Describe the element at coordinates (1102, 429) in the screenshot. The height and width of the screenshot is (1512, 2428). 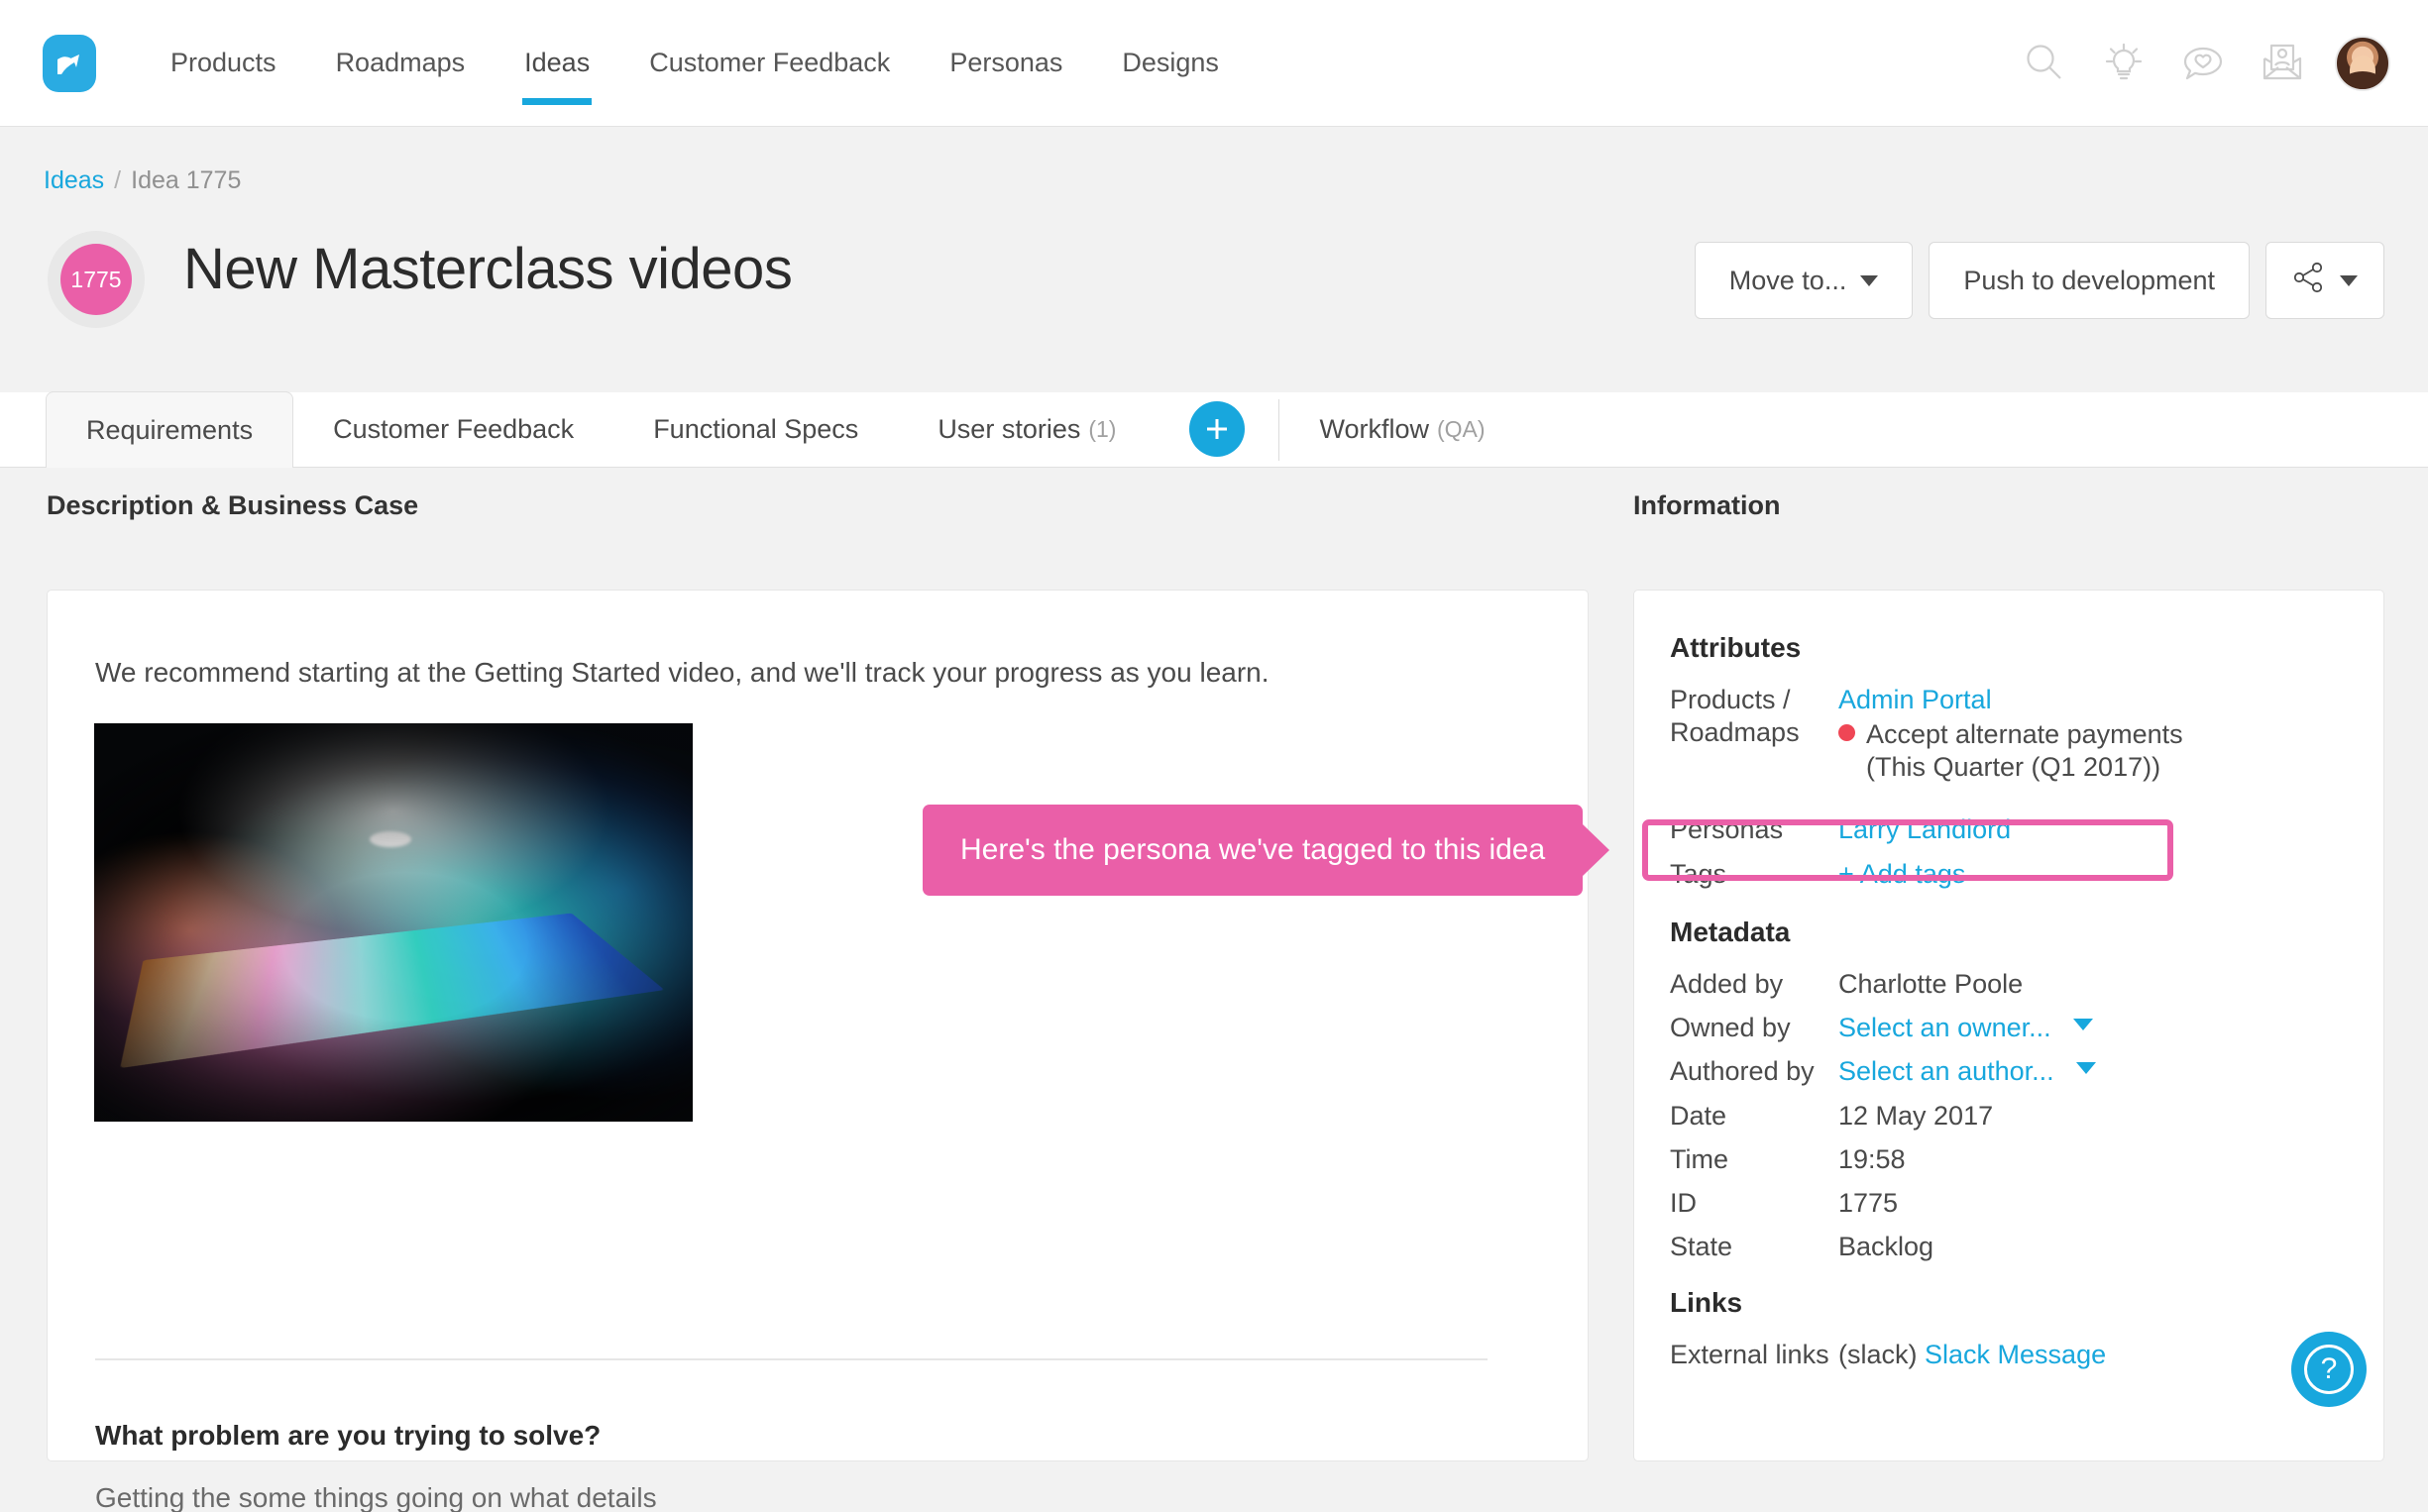
I see `tab-count: (1)` at that location.